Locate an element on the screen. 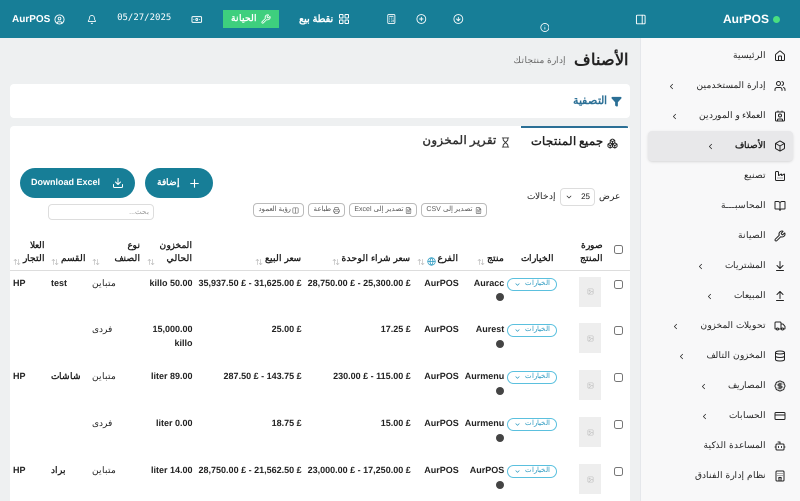 The image size is (800, 501). add-button: إضافة is located at coordinates (179, 183).